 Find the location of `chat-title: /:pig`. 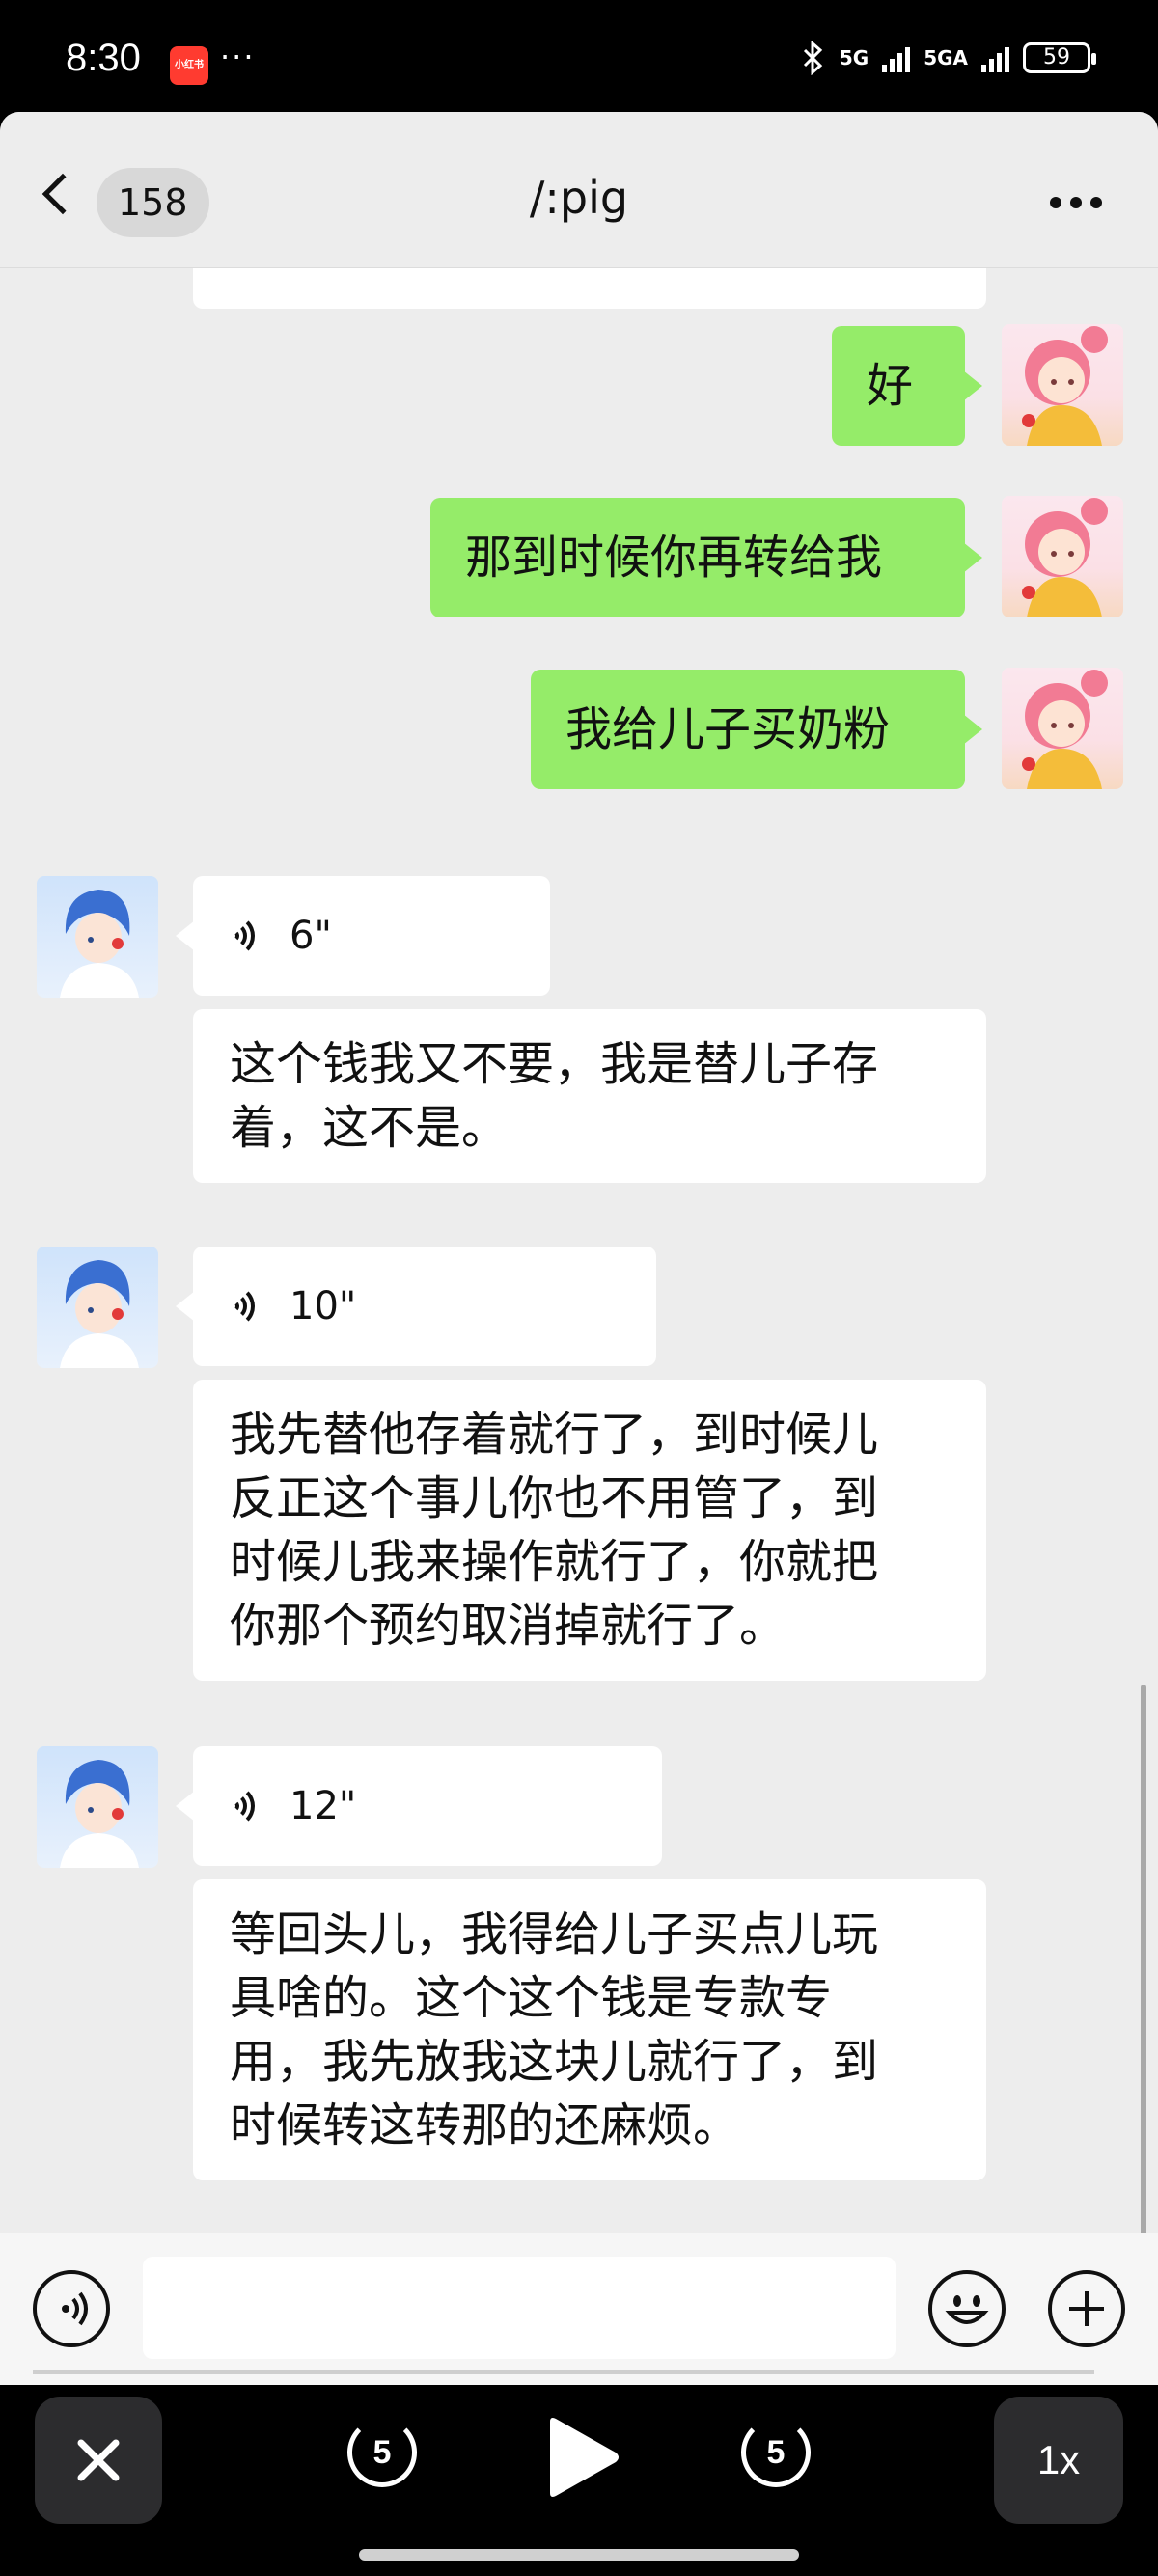

chat-title: /:pig is located at coordinates (579, 198).